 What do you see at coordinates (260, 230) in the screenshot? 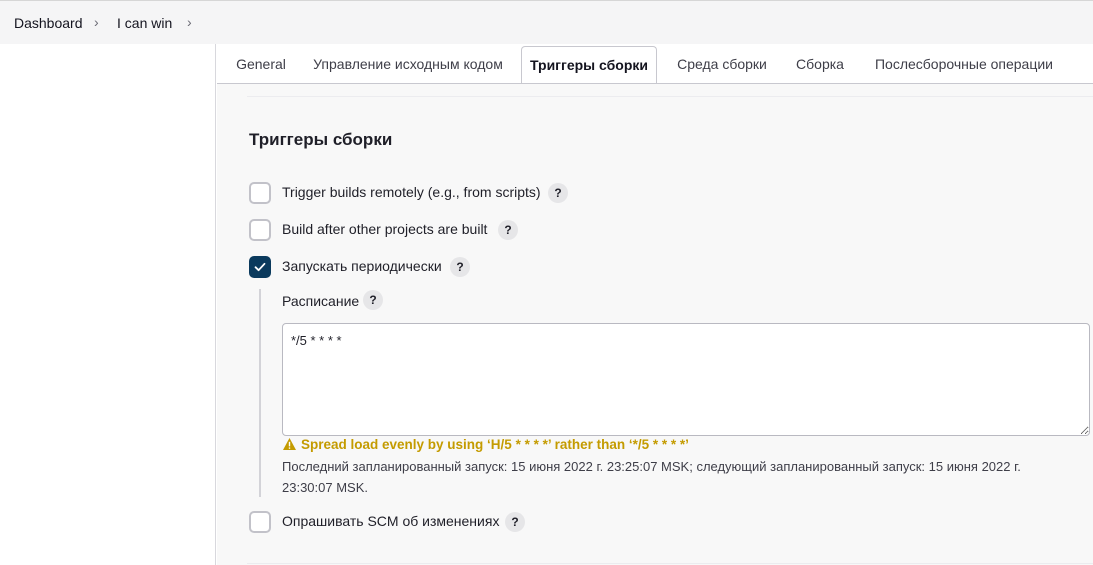
I see `build-after-checkbox` at bounding box center [260, 230].